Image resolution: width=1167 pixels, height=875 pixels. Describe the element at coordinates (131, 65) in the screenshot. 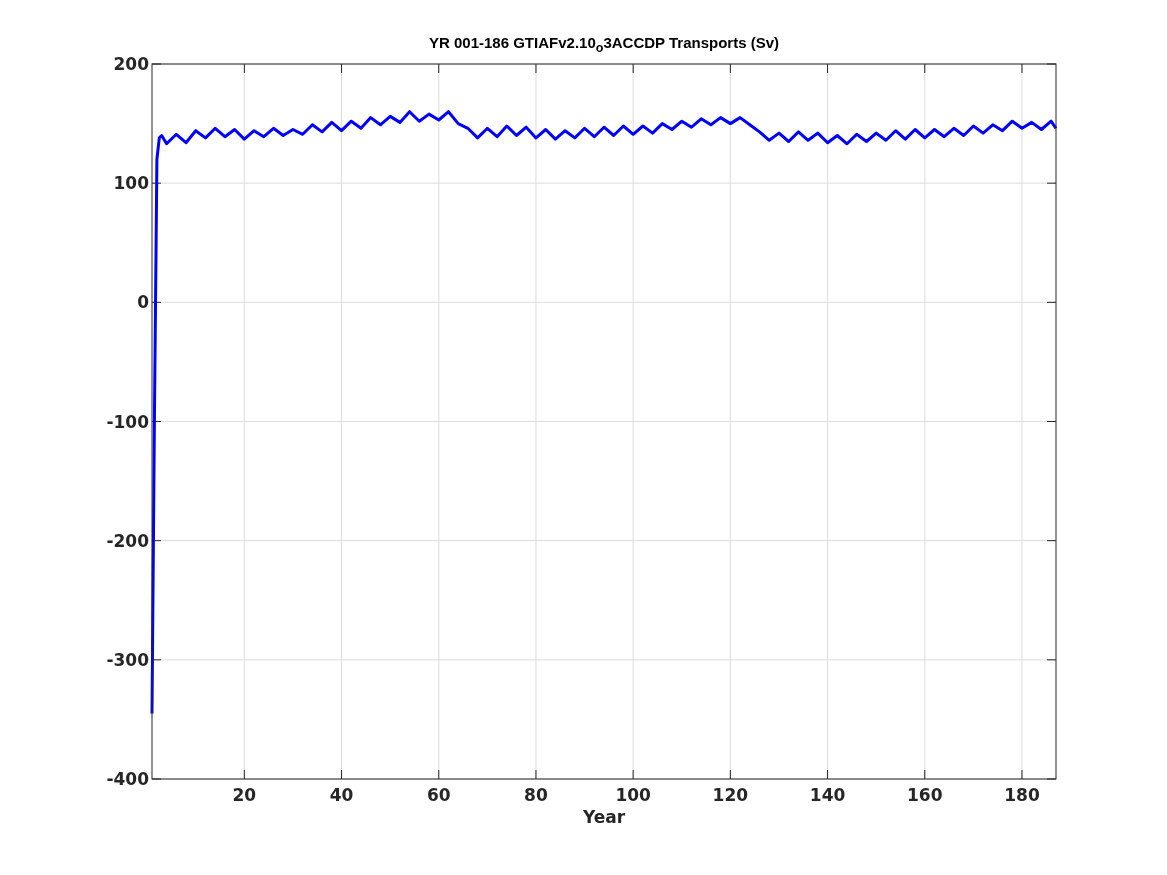

I see `y-tick-label: 200` at that location.